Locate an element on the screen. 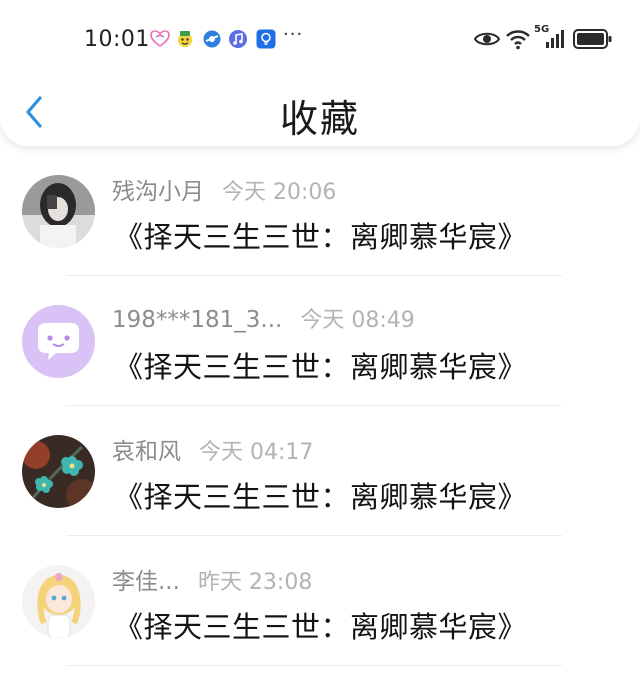  eye-icon is located at coordinates (487, 39).